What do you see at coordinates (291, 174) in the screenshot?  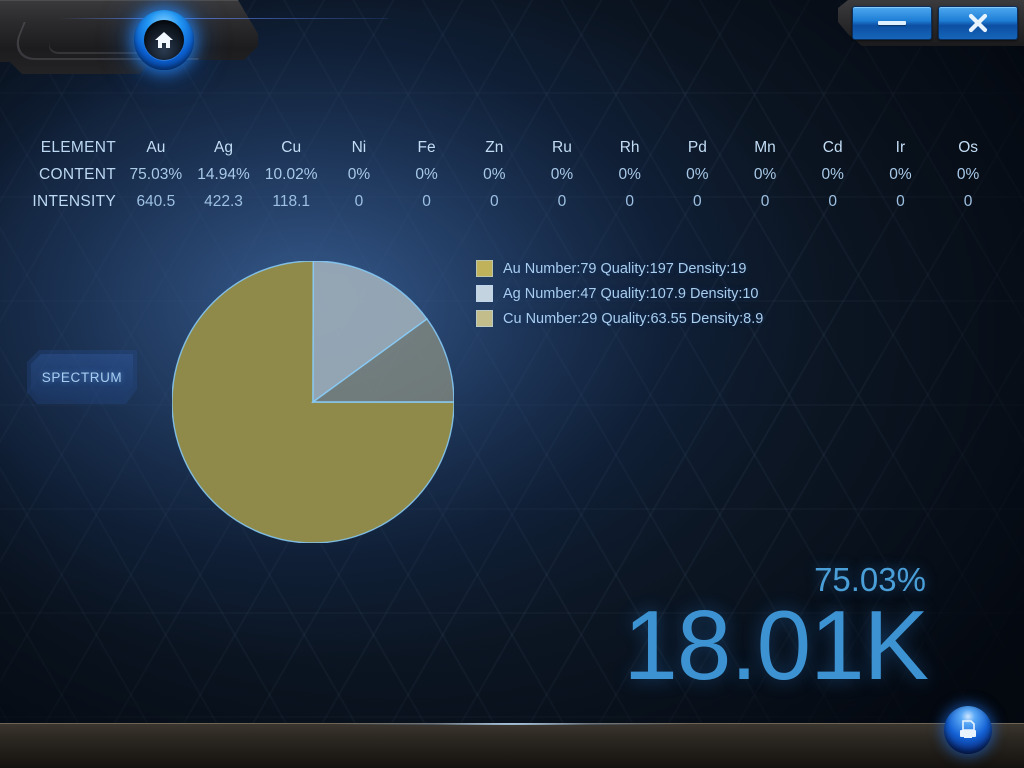 I see `content-cu: 10.02%` at bounding box center [291, 174].